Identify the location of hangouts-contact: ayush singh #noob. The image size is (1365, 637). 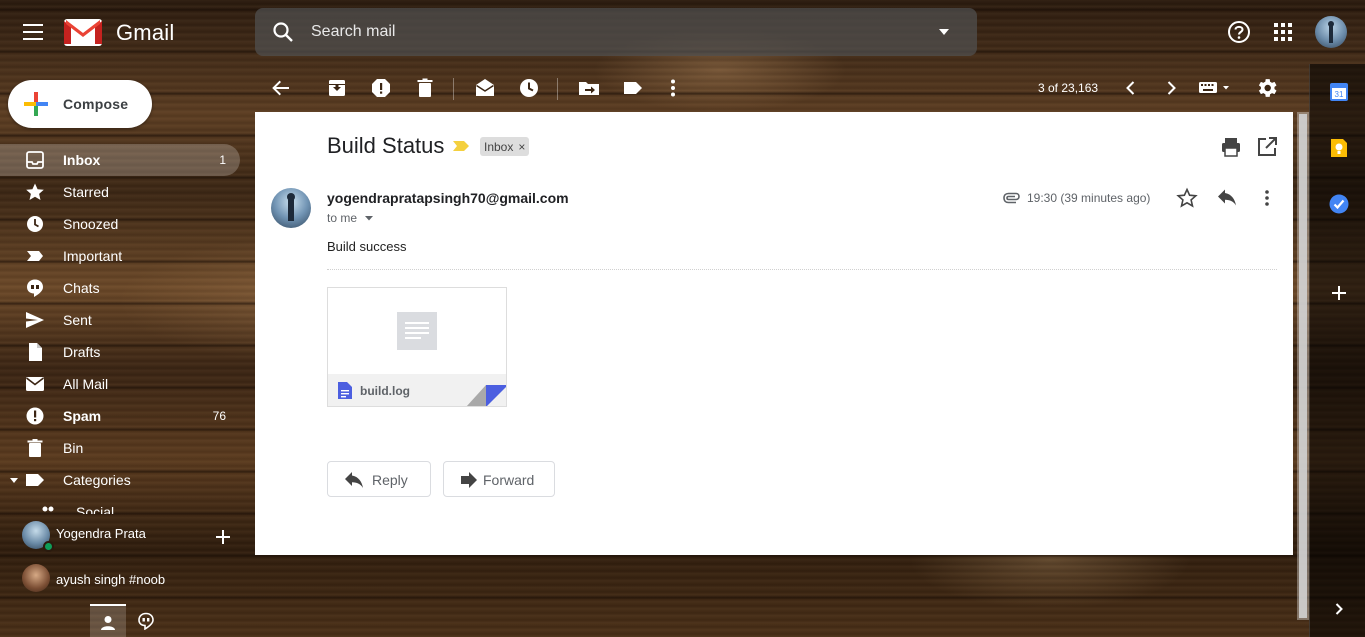
(120, 580).